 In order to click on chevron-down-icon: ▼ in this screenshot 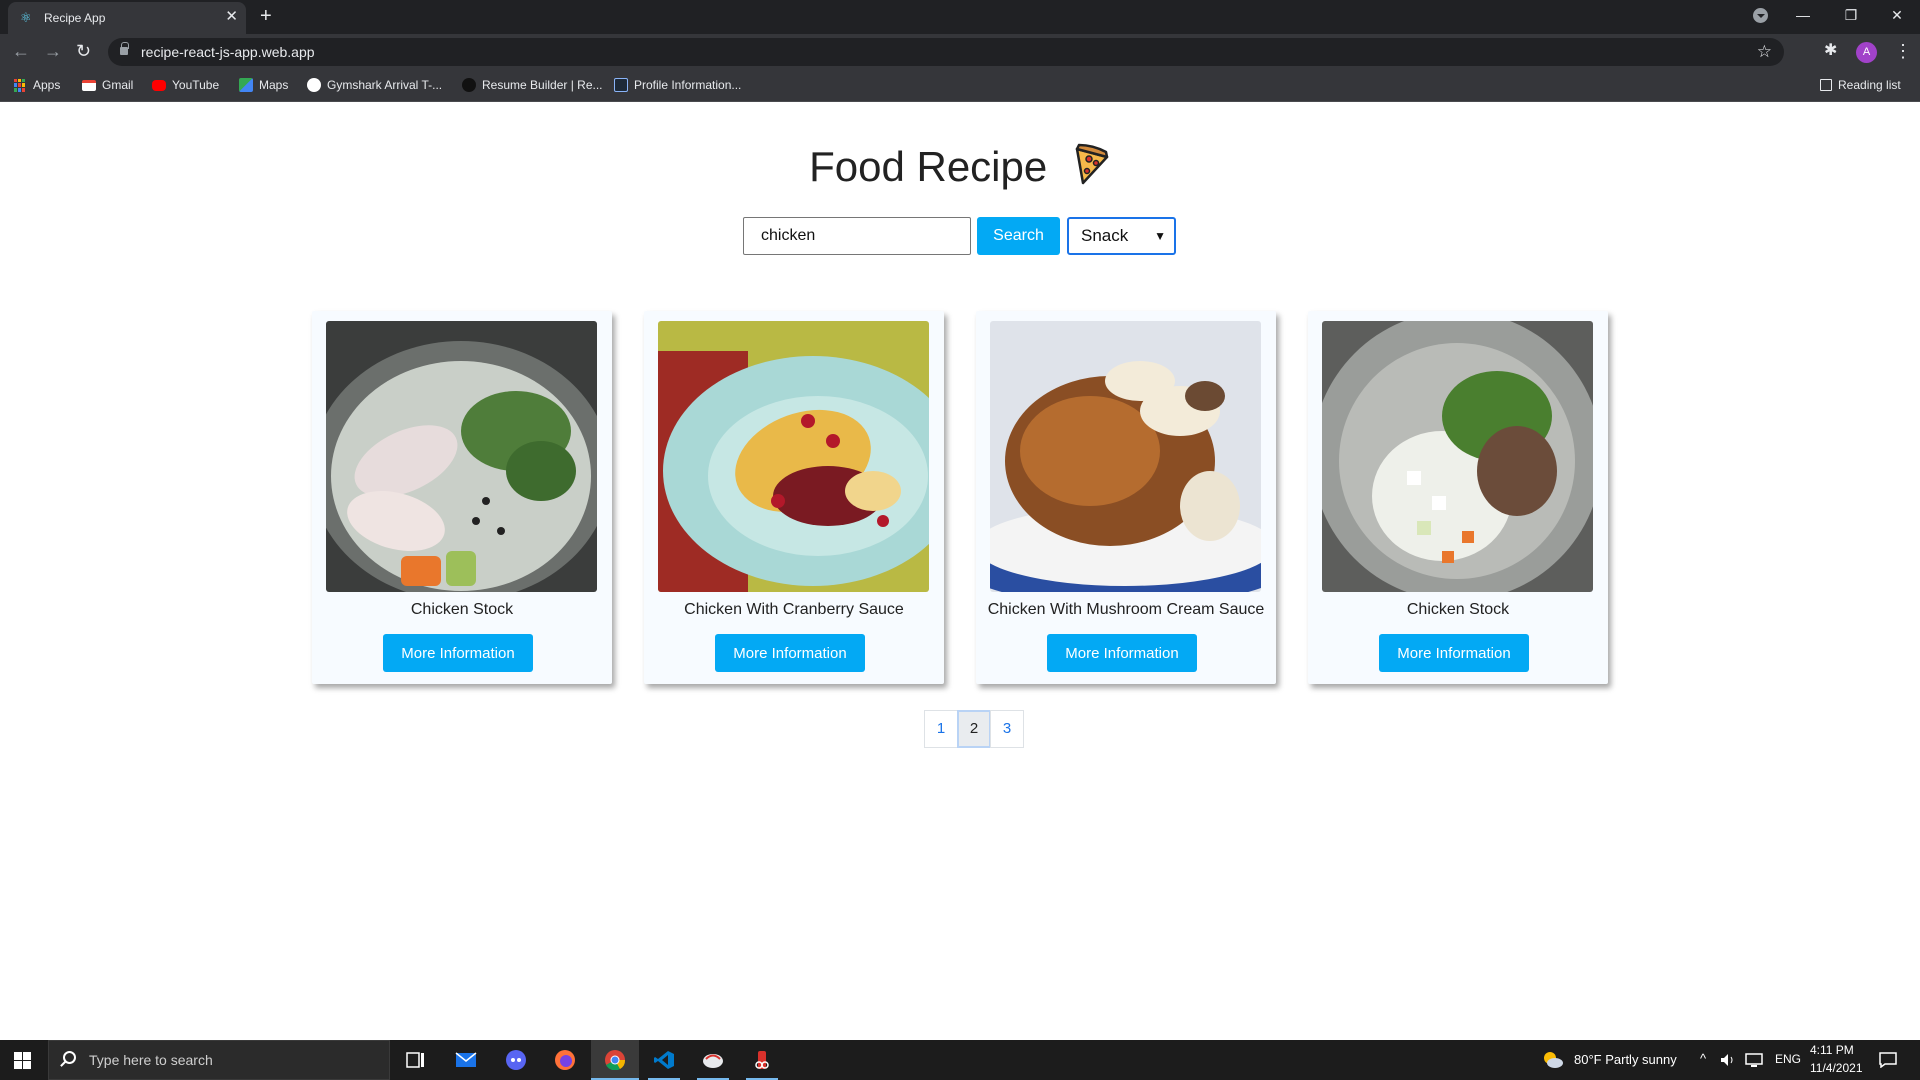, I will do `click(1160, 236)`.